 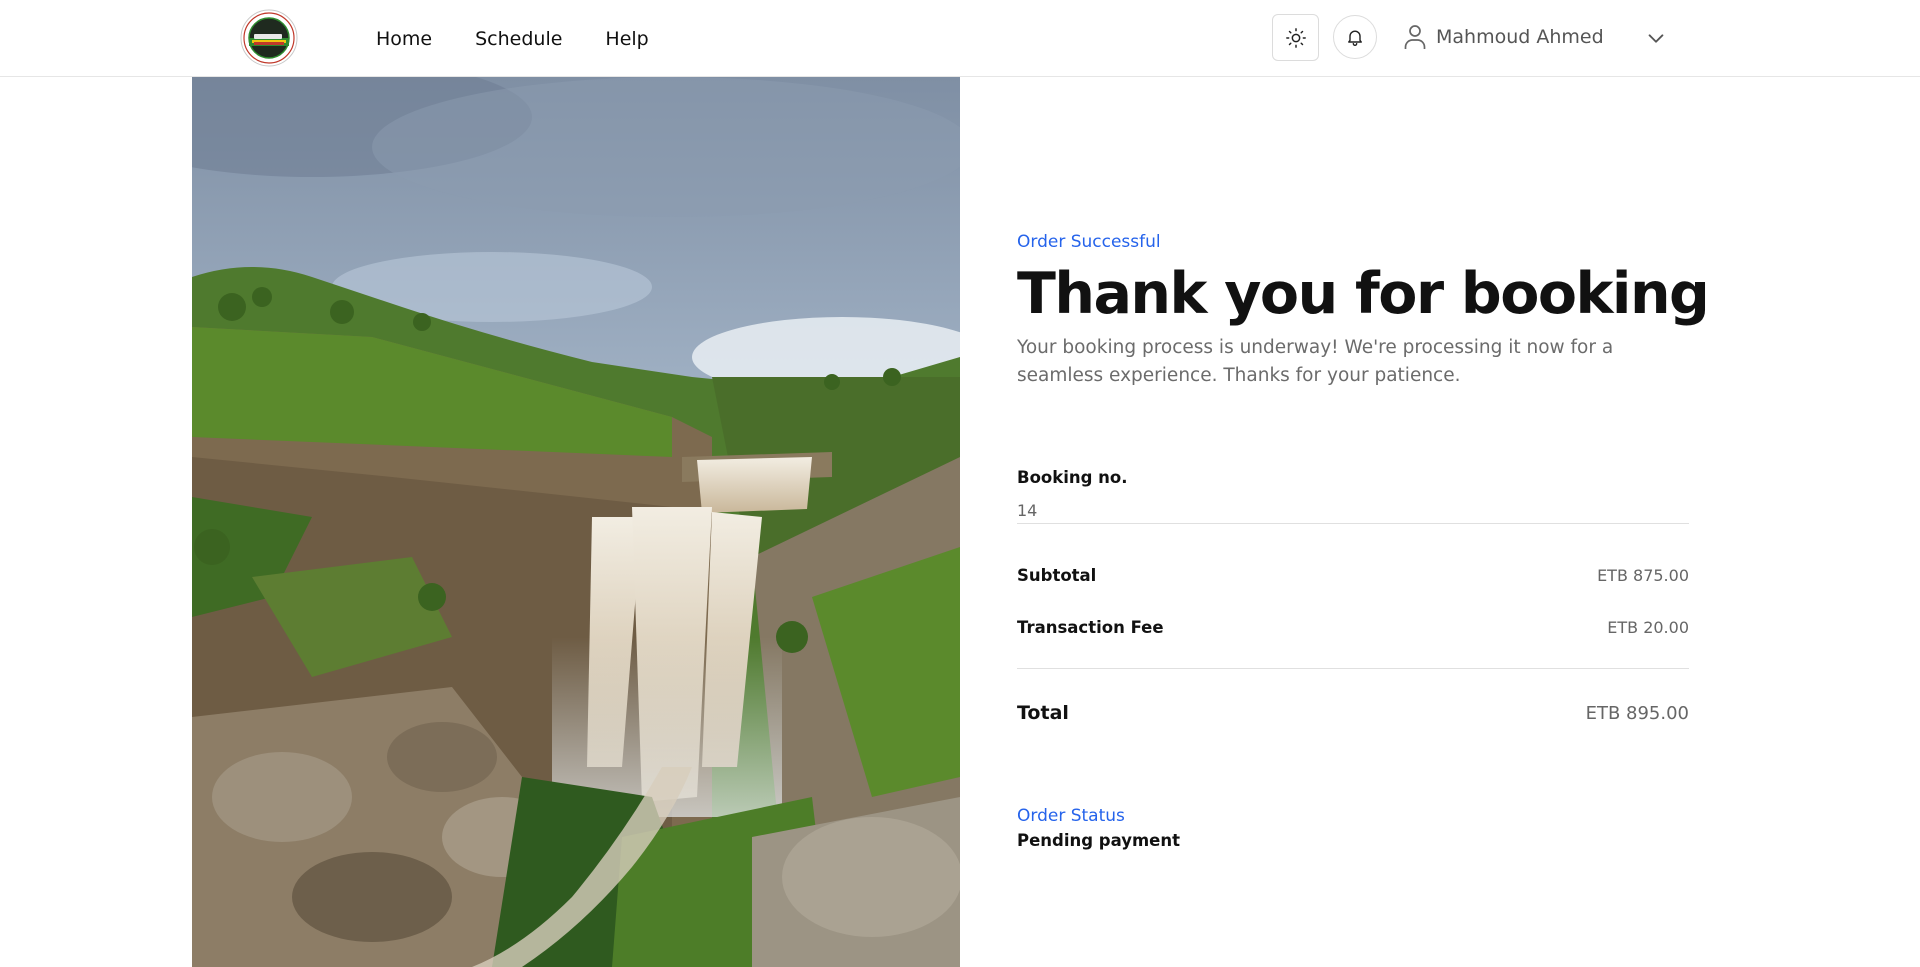 I want to click on bell-icon, so click(x=1355, y=38).